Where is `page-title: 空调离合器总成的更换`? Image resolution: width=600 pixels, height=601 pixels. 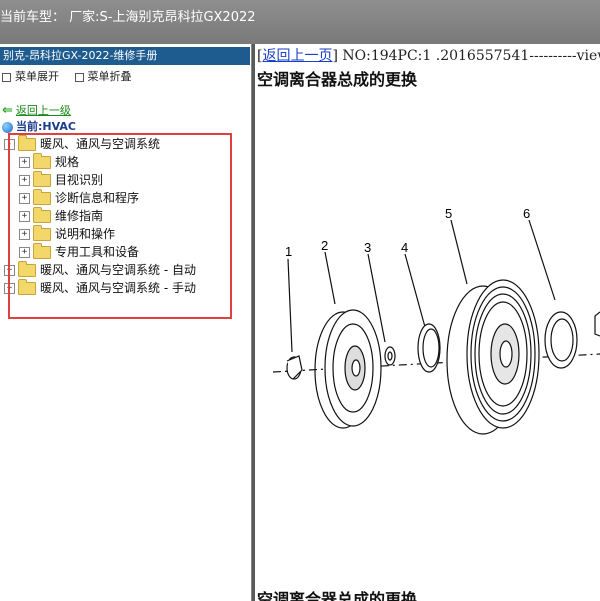 page-title: 空调离合器总成的更换 is located at coordinates (337, 79).